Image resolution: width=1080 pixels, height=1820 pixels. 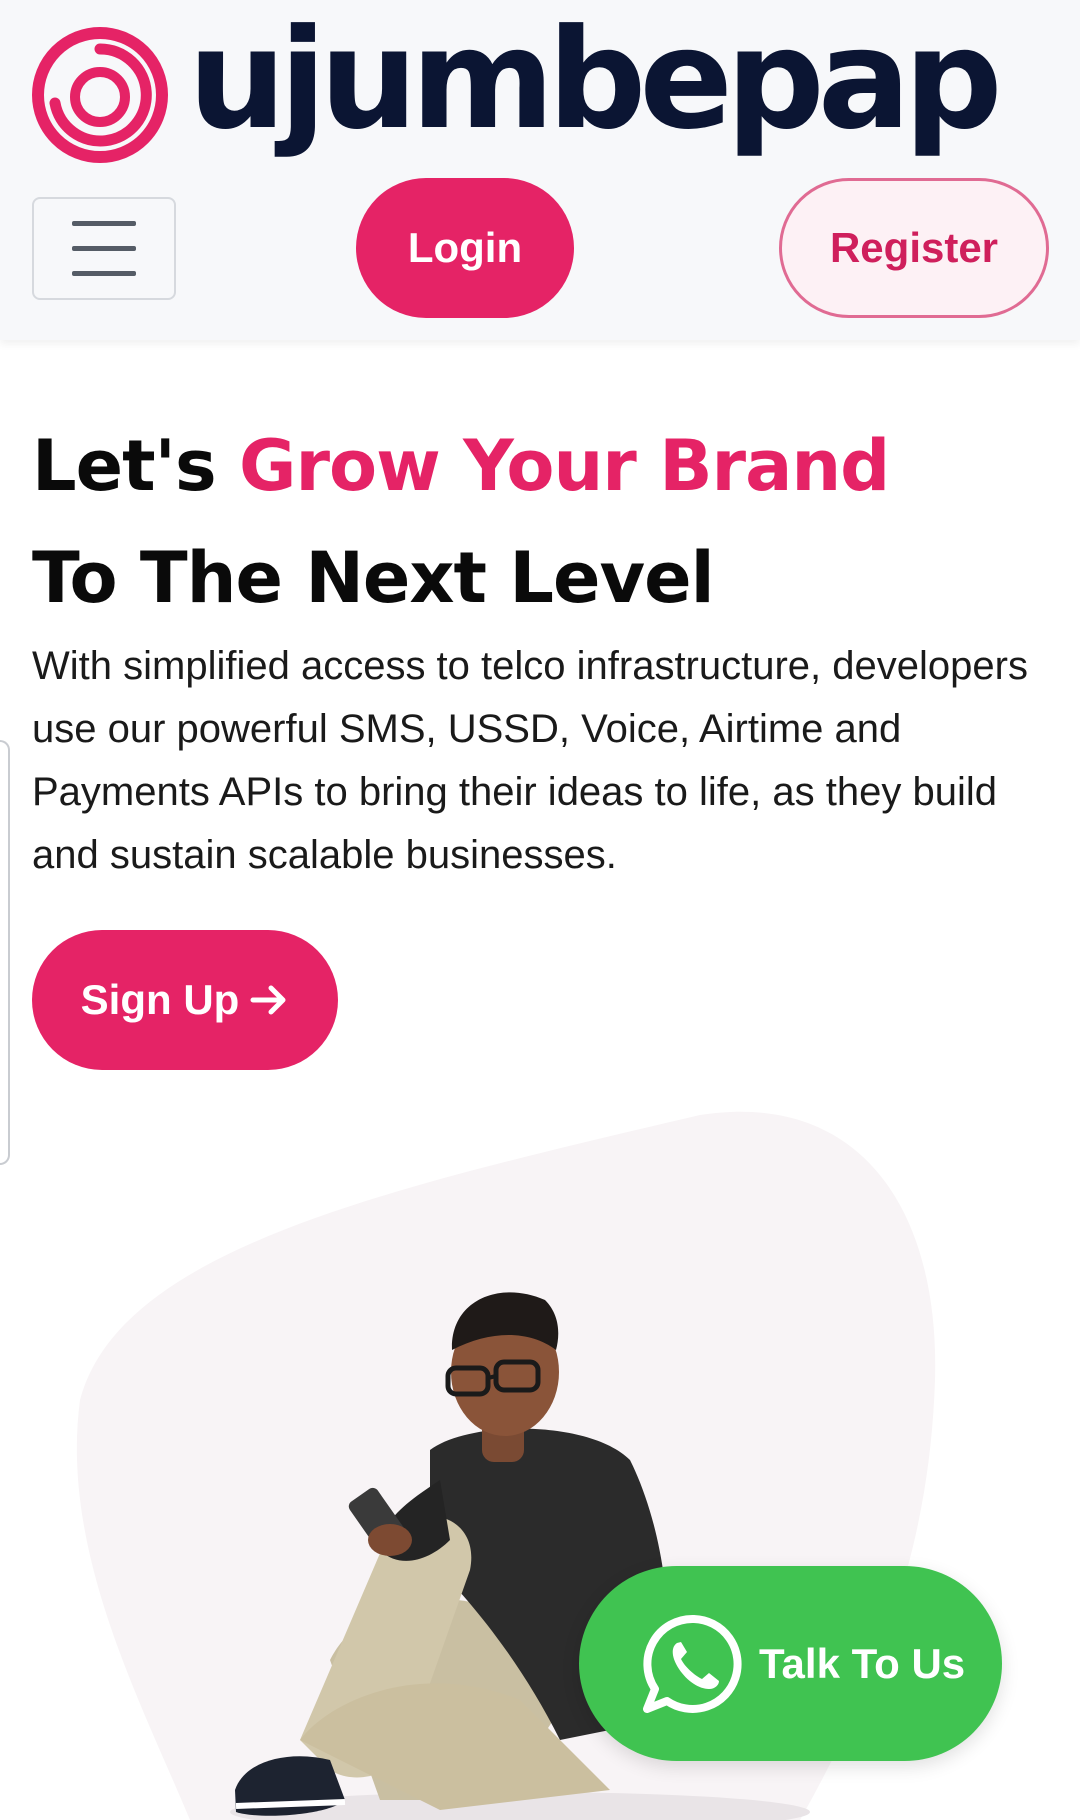 What do you see at coordinates (862, 1663) in the screenshot?
I see `talk-to-us-label: Talk To Us` at bounding box center [862, 1663].